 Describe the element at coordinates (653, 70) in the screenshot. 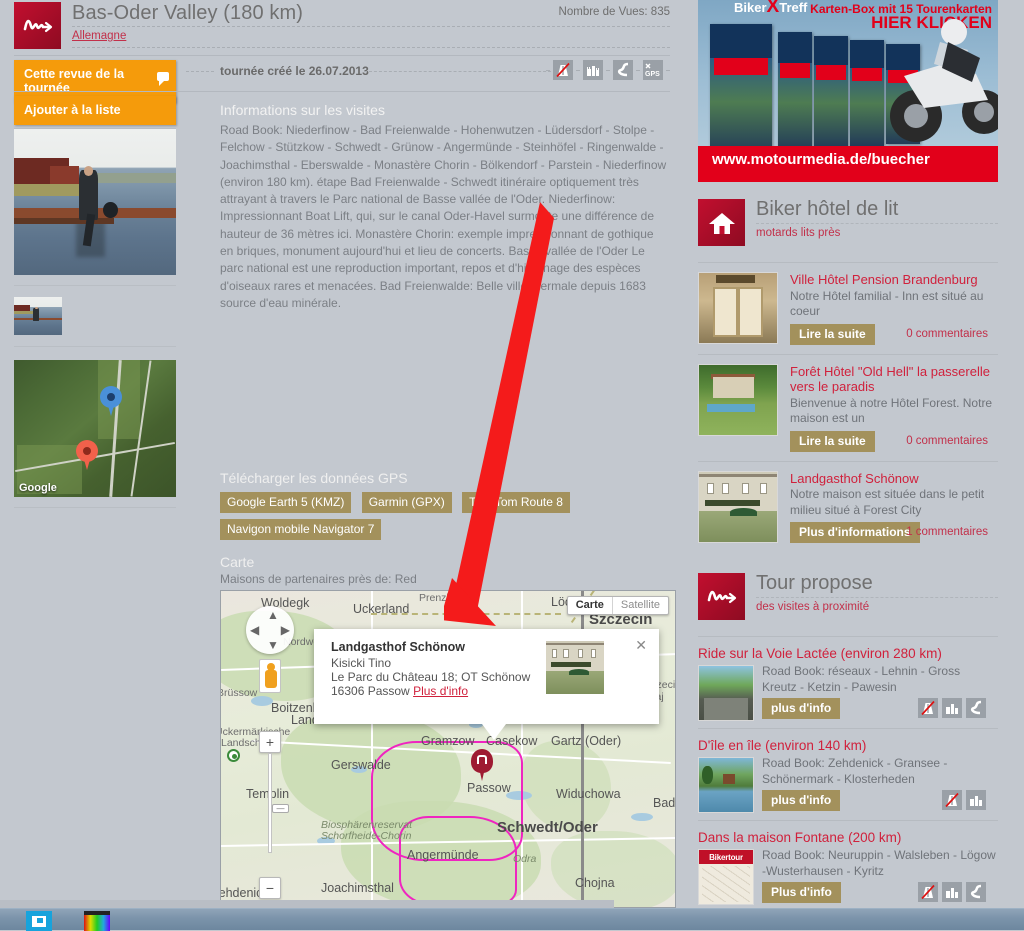

I see `gps-track-icon: GPS` at that location.